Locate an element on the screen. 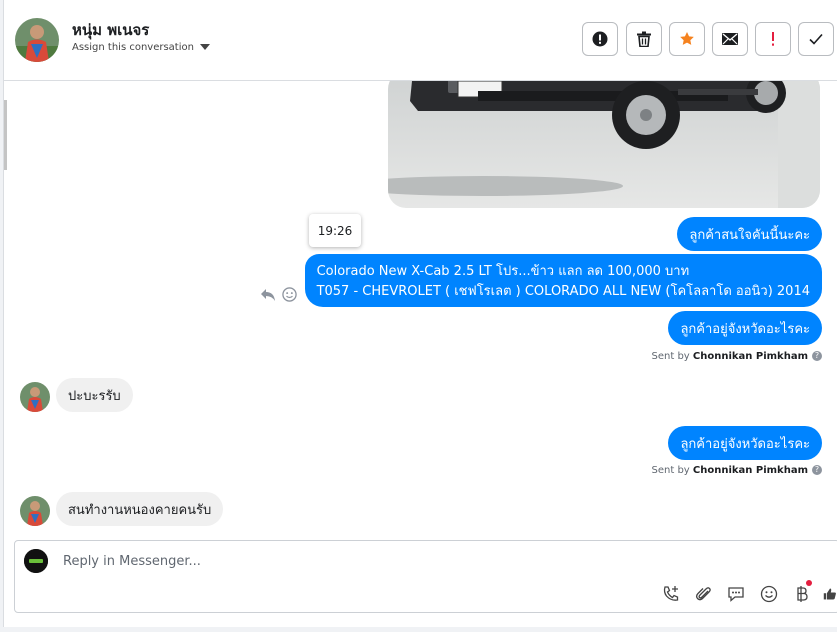  star-icon is located at coordinates (687, 38).